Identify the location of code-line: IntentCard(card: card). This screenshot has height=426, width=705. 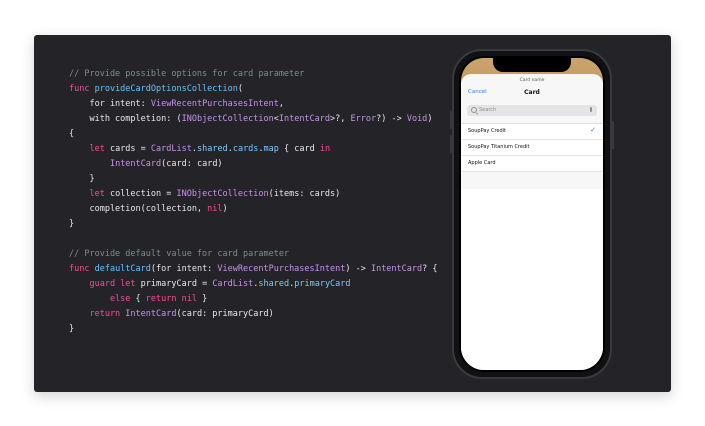
(253, 164).